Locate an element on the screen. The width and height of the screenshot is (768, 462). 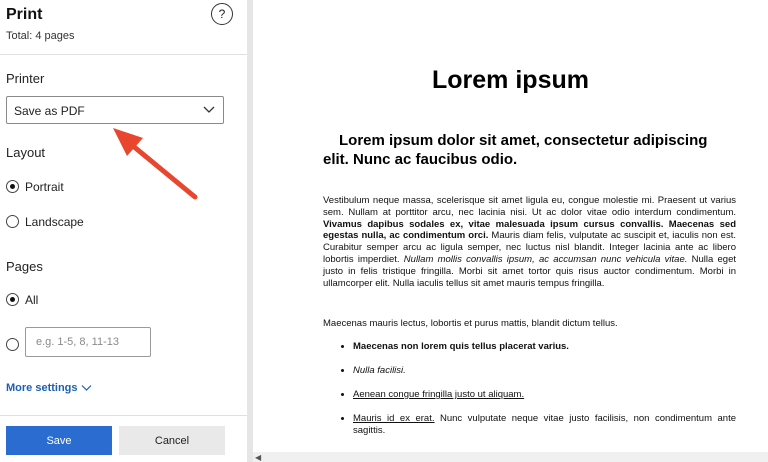
printer-heading: Printer is located at coordinates (25, 78).